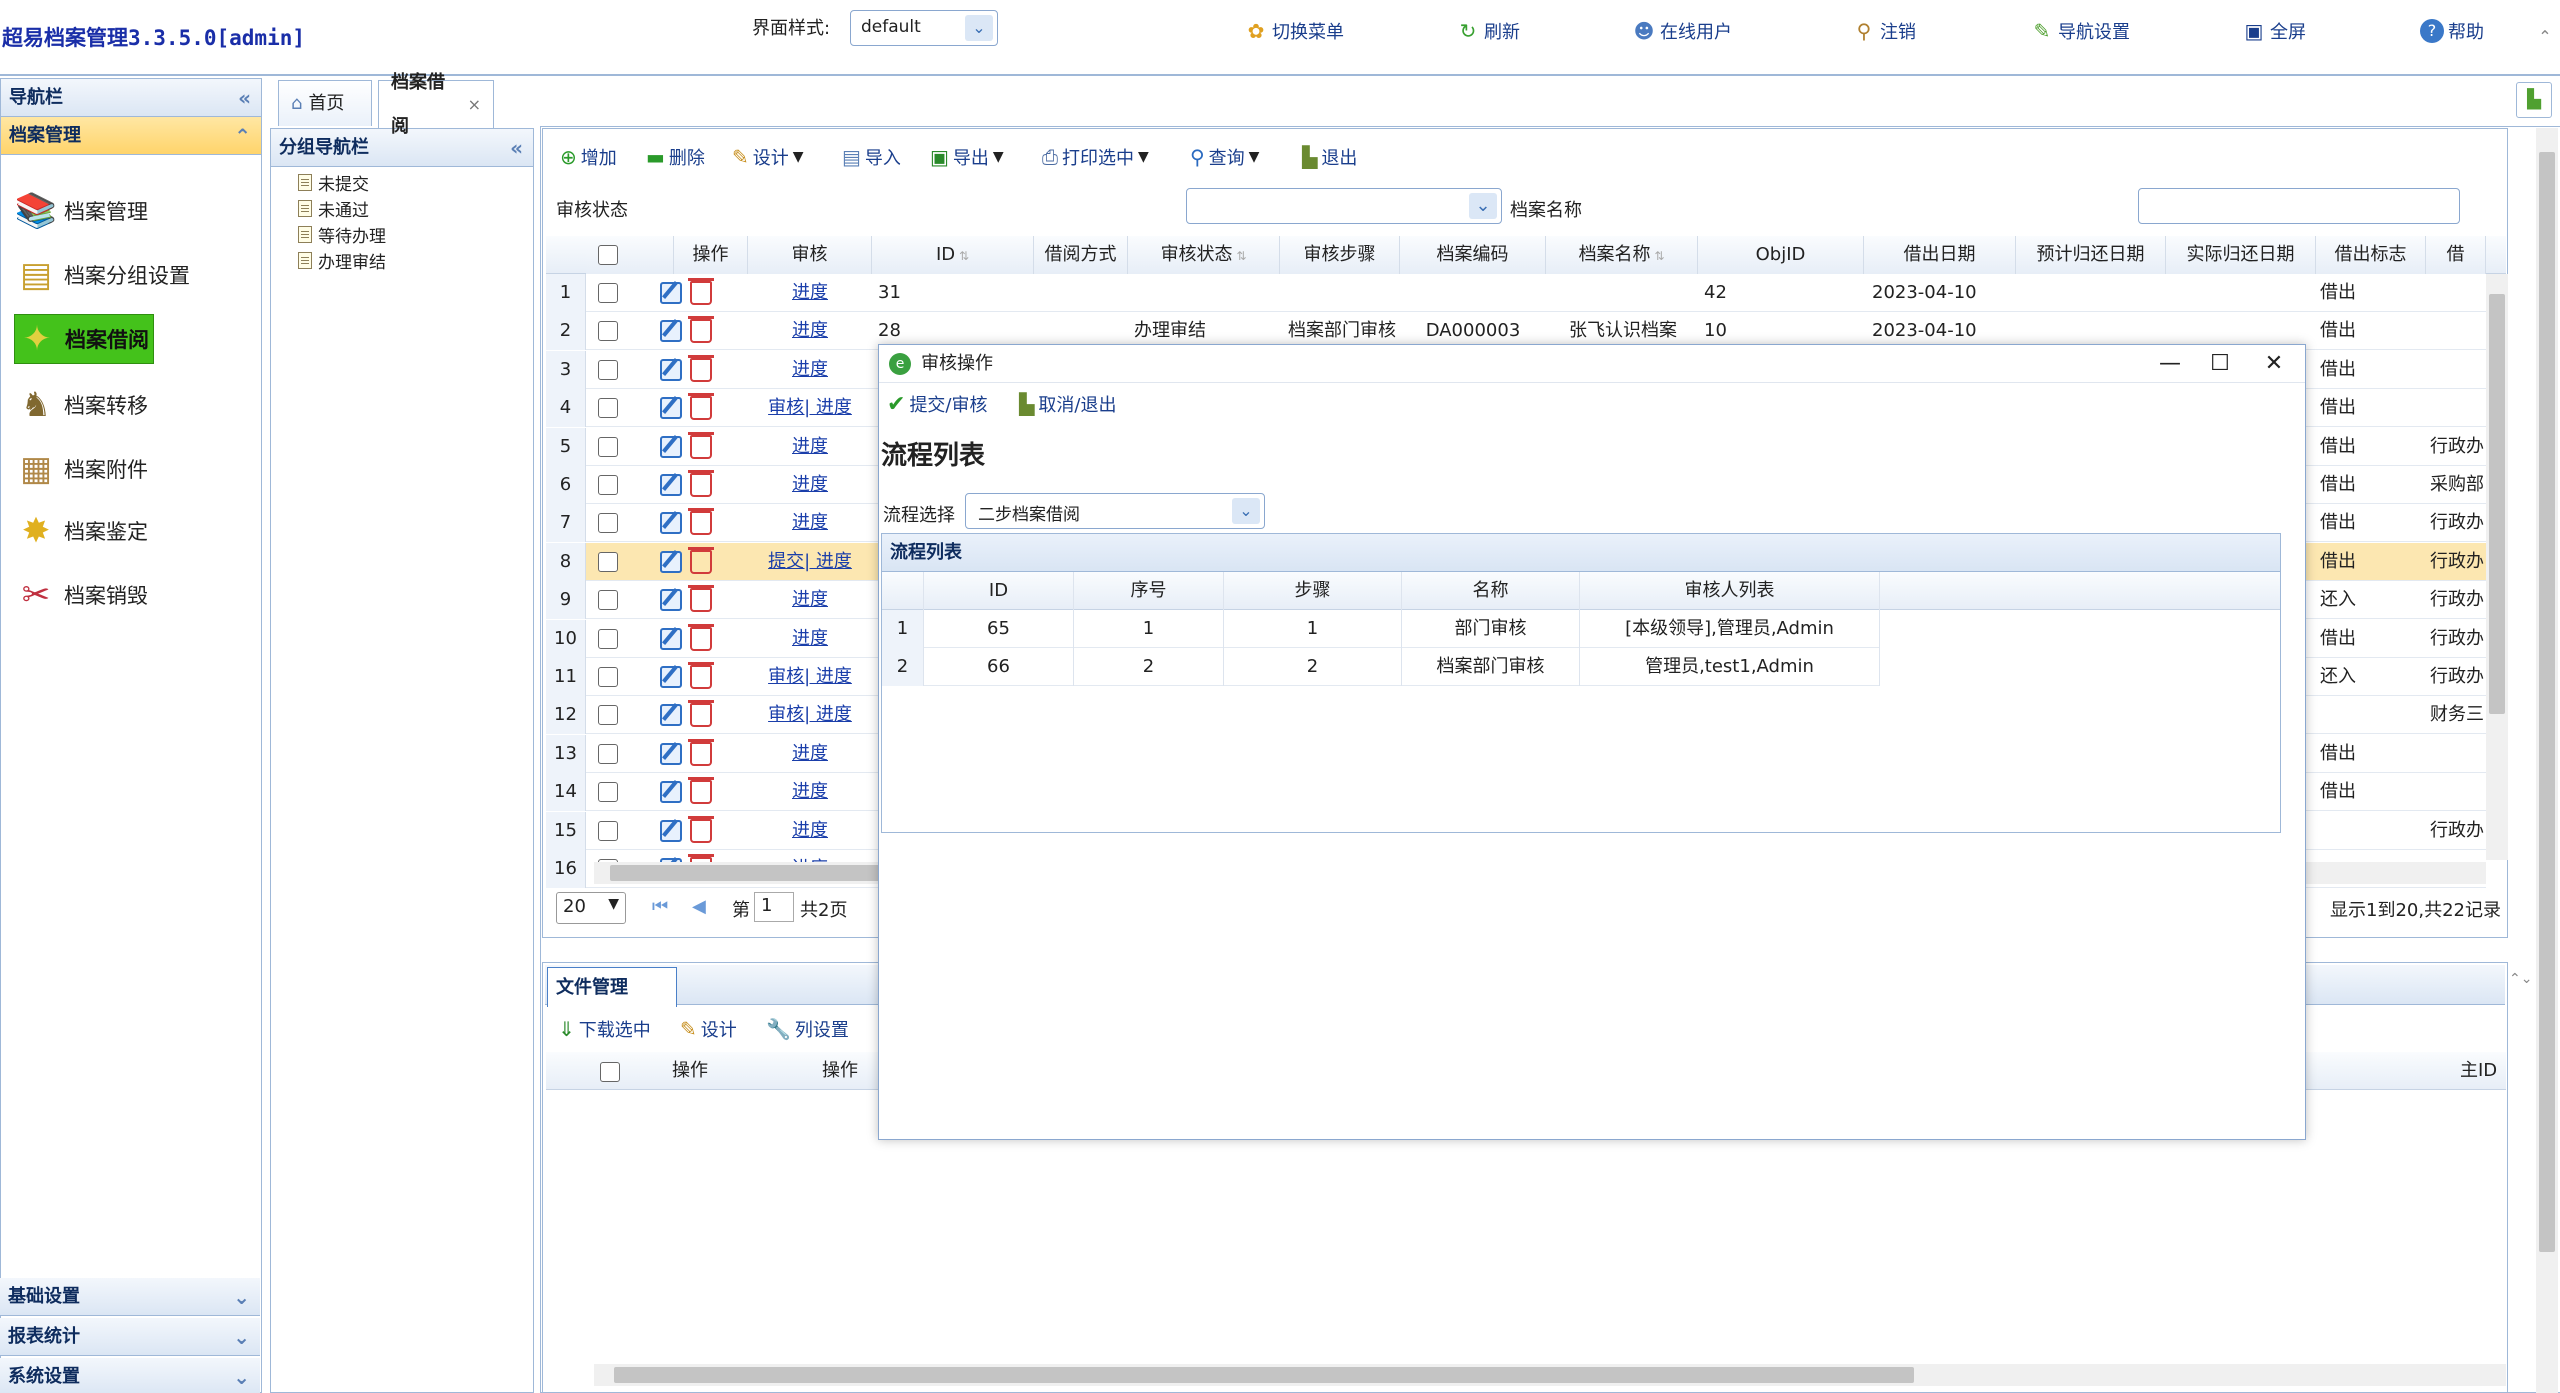  What do you see at coordinates (2091, 255) in the screenshot?
I see `column-header: 预计归还日期` at bounding box center [2091, 255].